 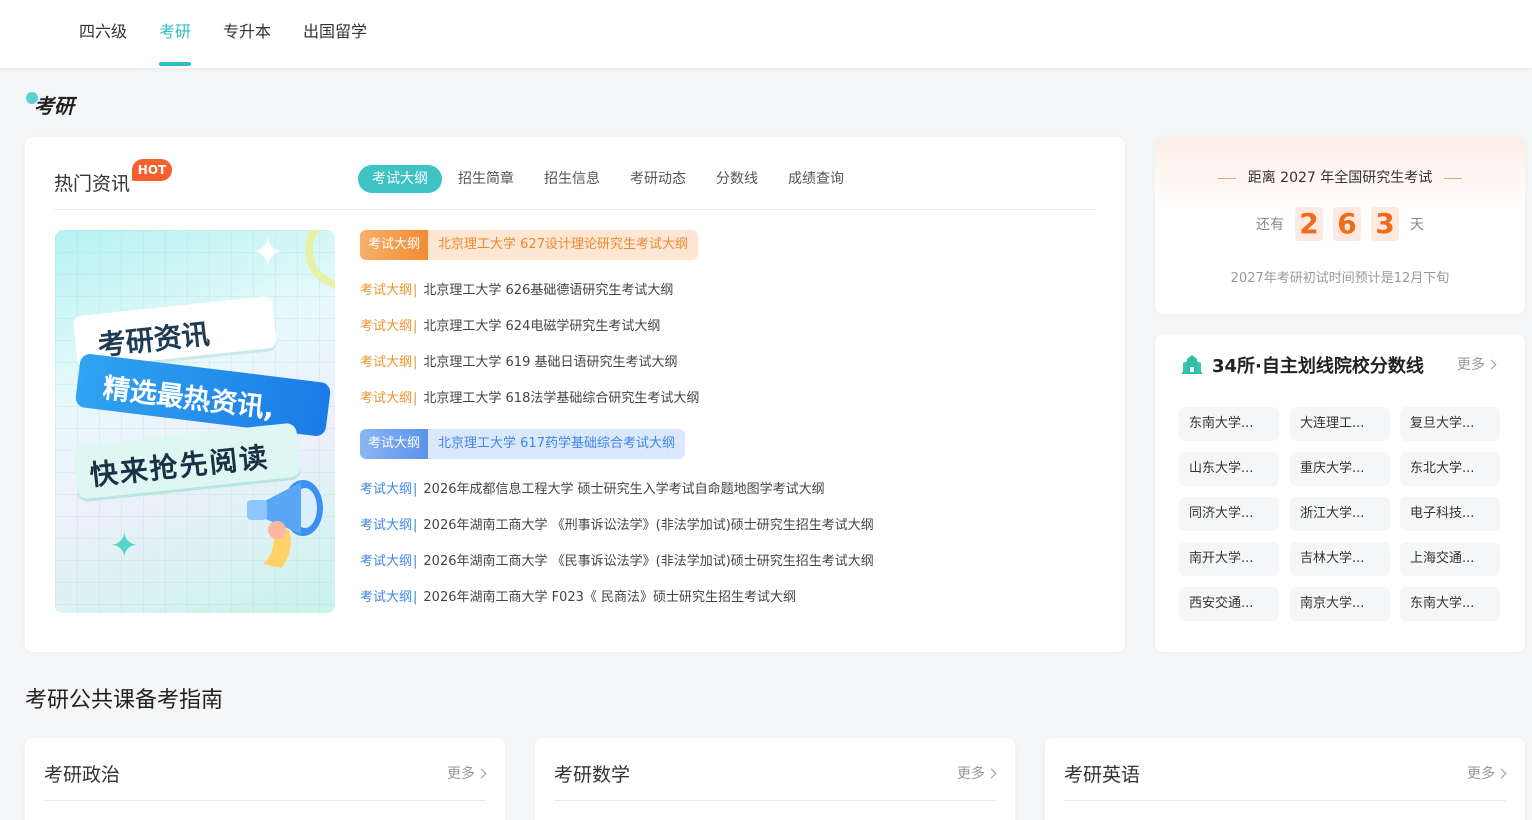 What do you see at coordinates (124, 700) in the screenshot?
I see `guide-heading: 考研公共课备考指南` at bounding box center [124, 700].